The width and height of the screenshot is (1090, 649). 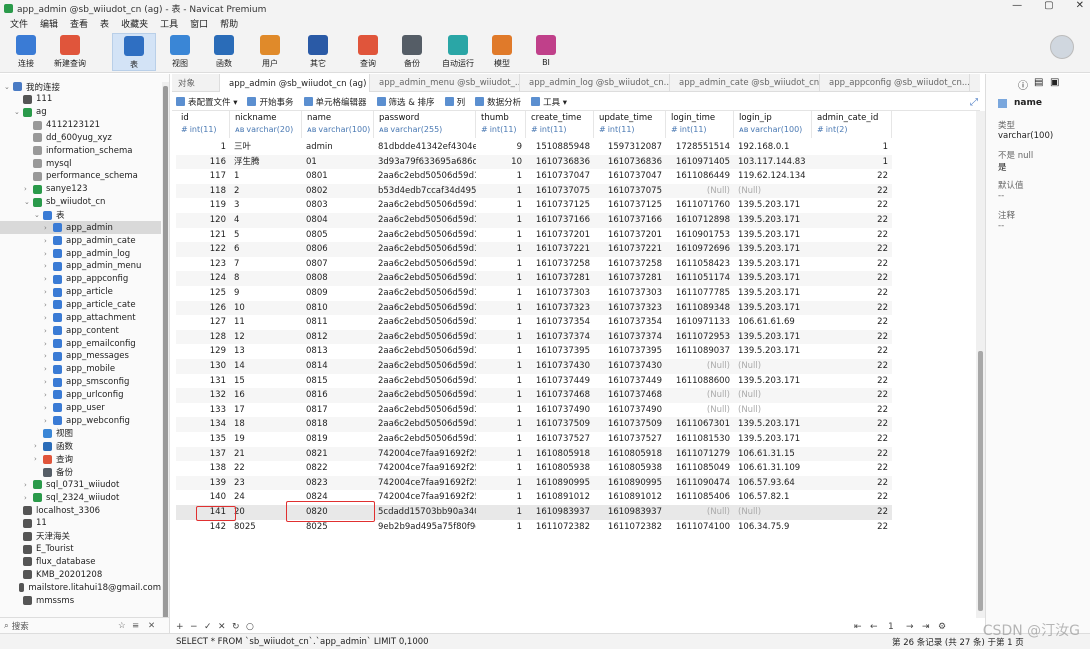 What do you see at coordinates (560, 468) in the screenshot?
I see `cell-create_time: 1610805938` at bounding box center [560, 468].